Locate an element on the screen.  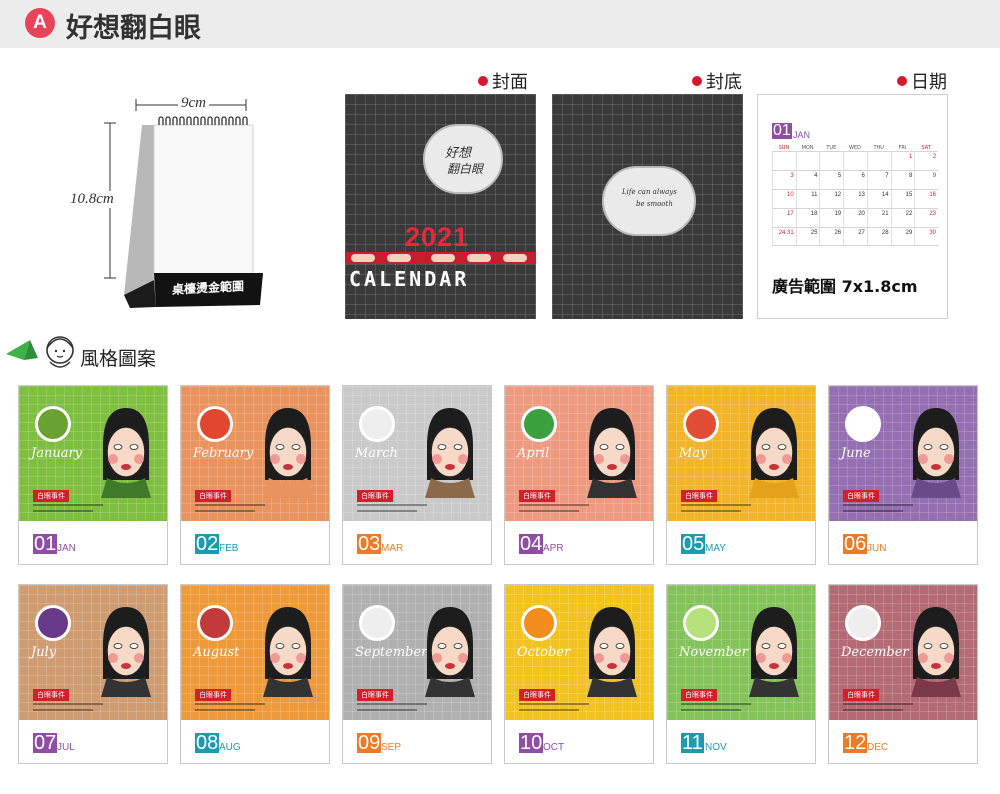
section-badge: A is located at coordinates (40, 23).